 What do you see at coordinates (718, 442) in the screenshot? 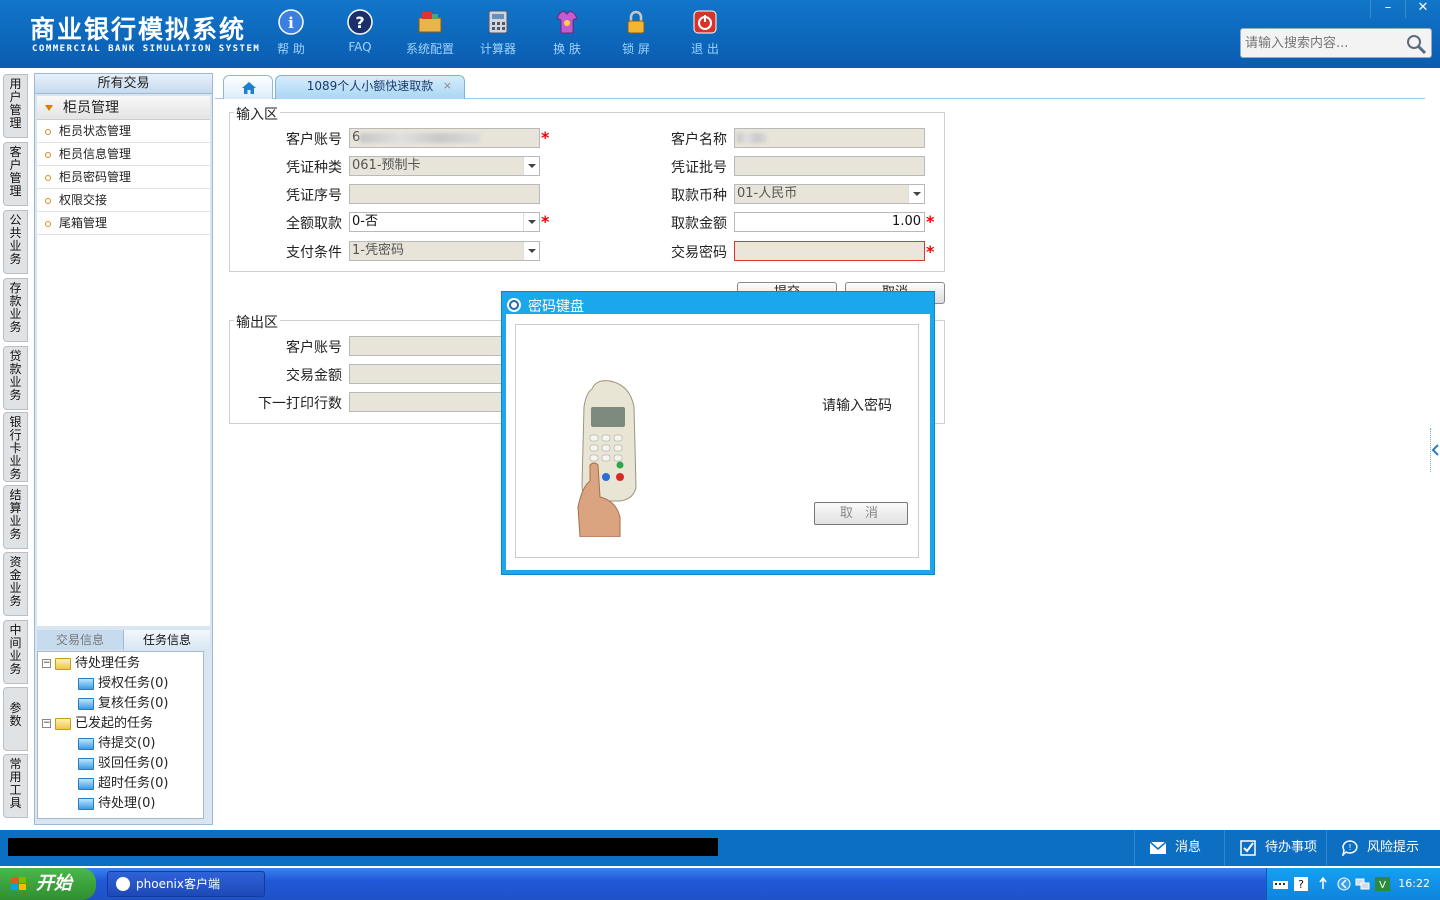
I see `dialog-body: 请输入密码 取 消` at bounding box center [718, 442].